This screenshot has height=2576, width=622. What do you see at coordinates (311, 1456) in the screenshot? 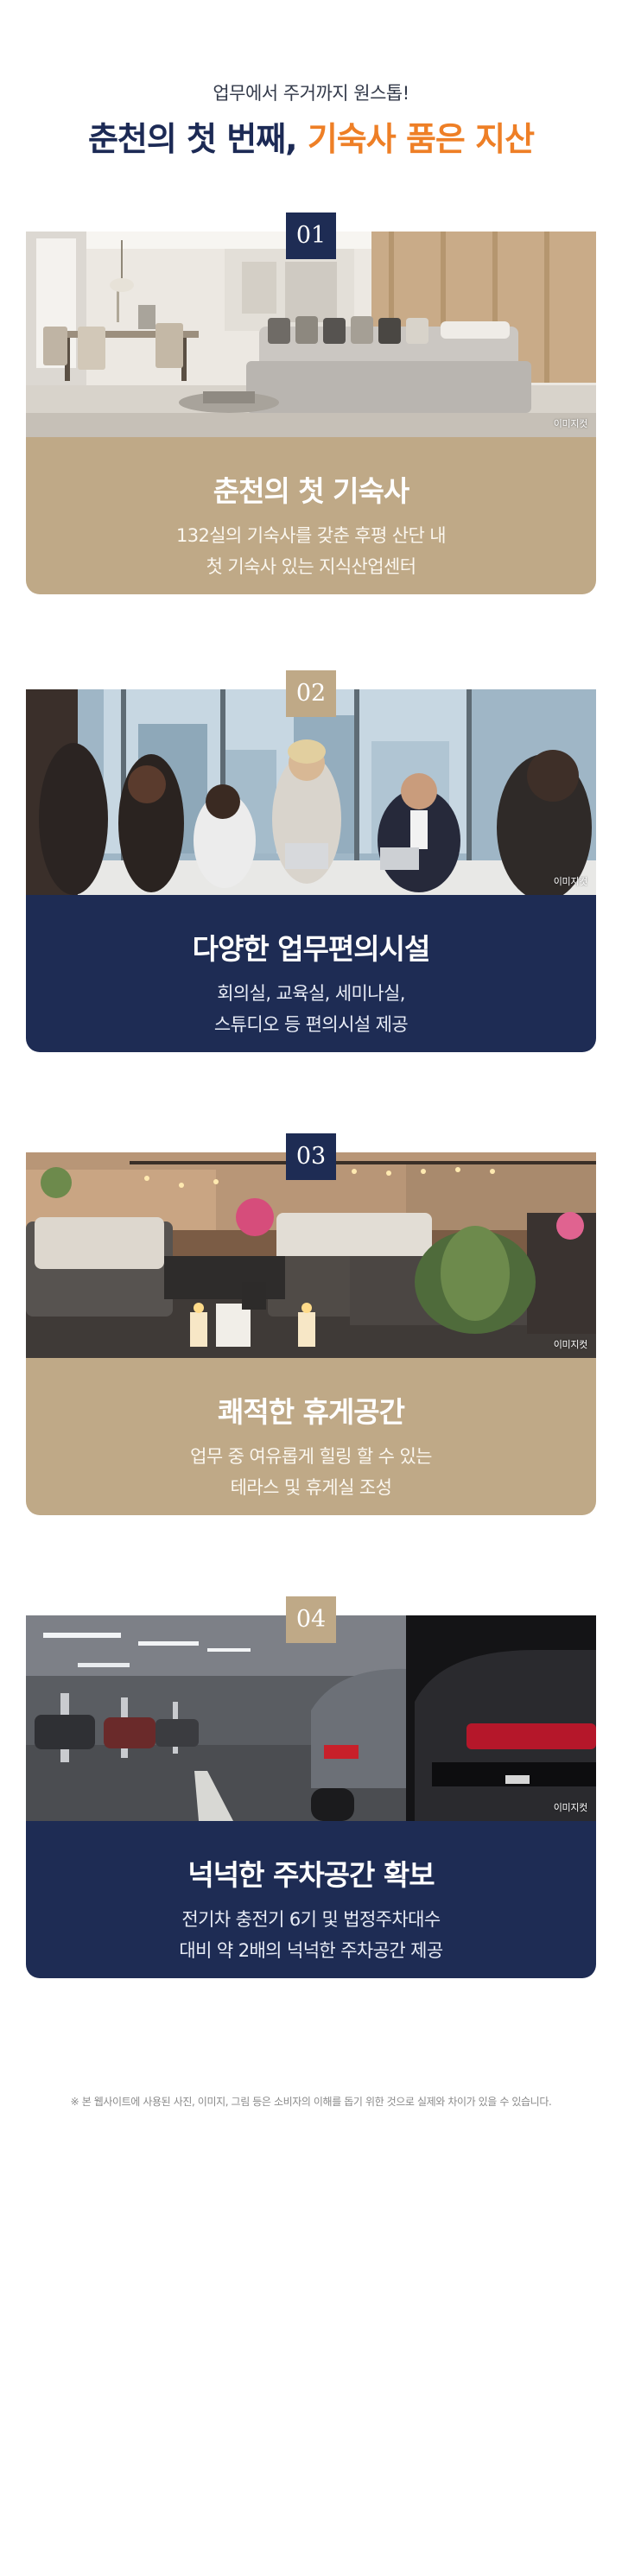
I see `feature-description-line: 업무 중 여유롭게 힐링 할 수 있는` at bounding box center [311, 1456].